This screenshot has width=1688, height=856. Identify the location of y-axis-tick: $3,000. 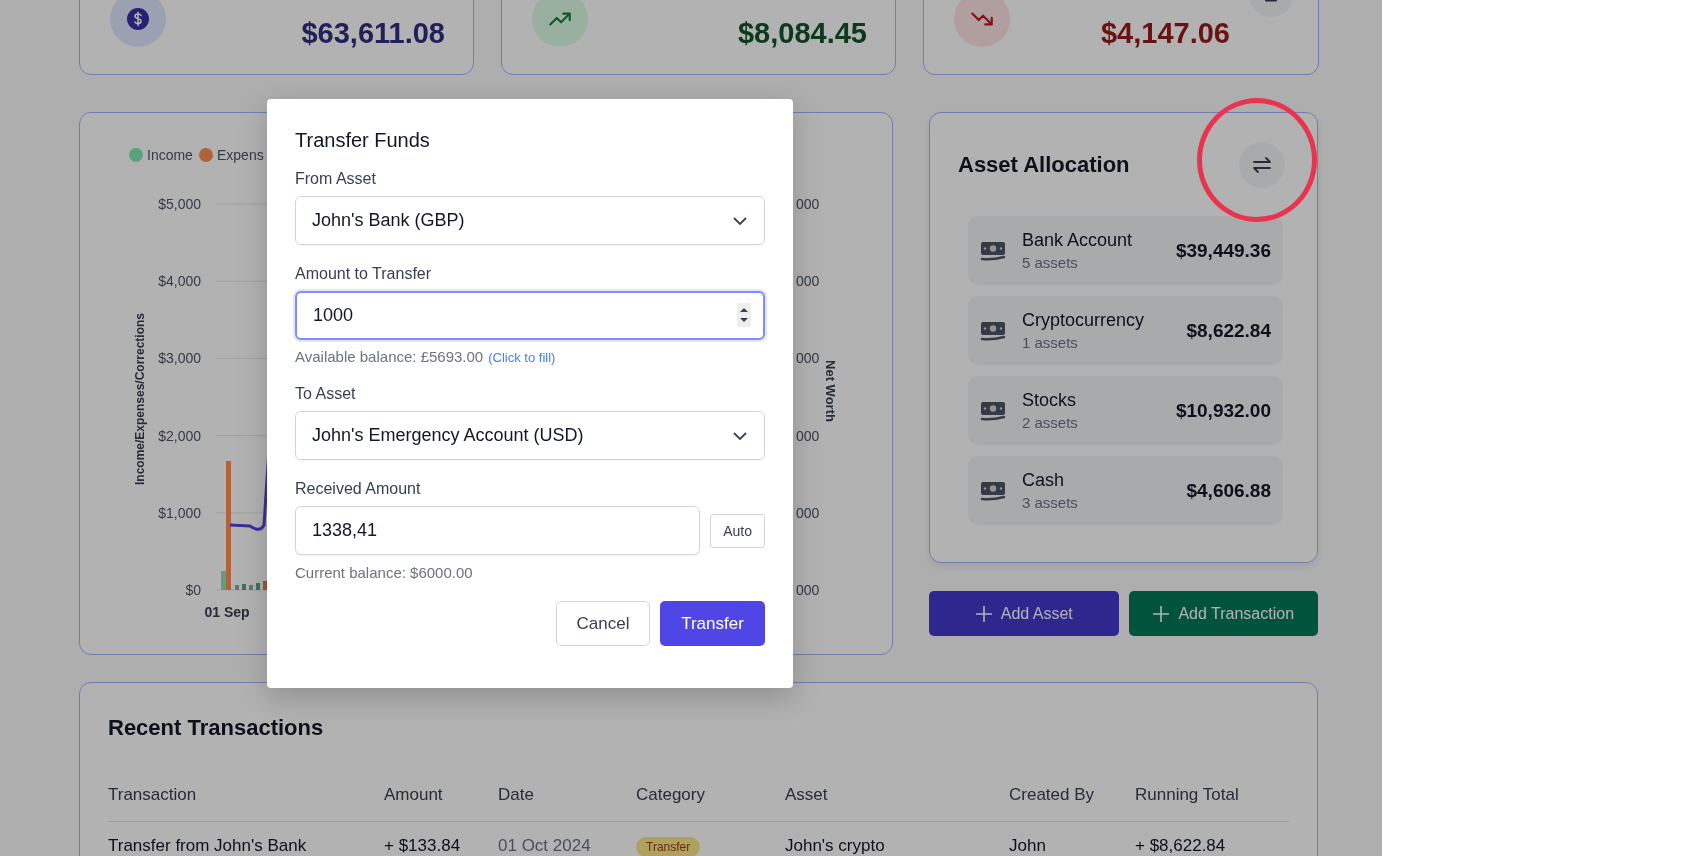
(179, 358).